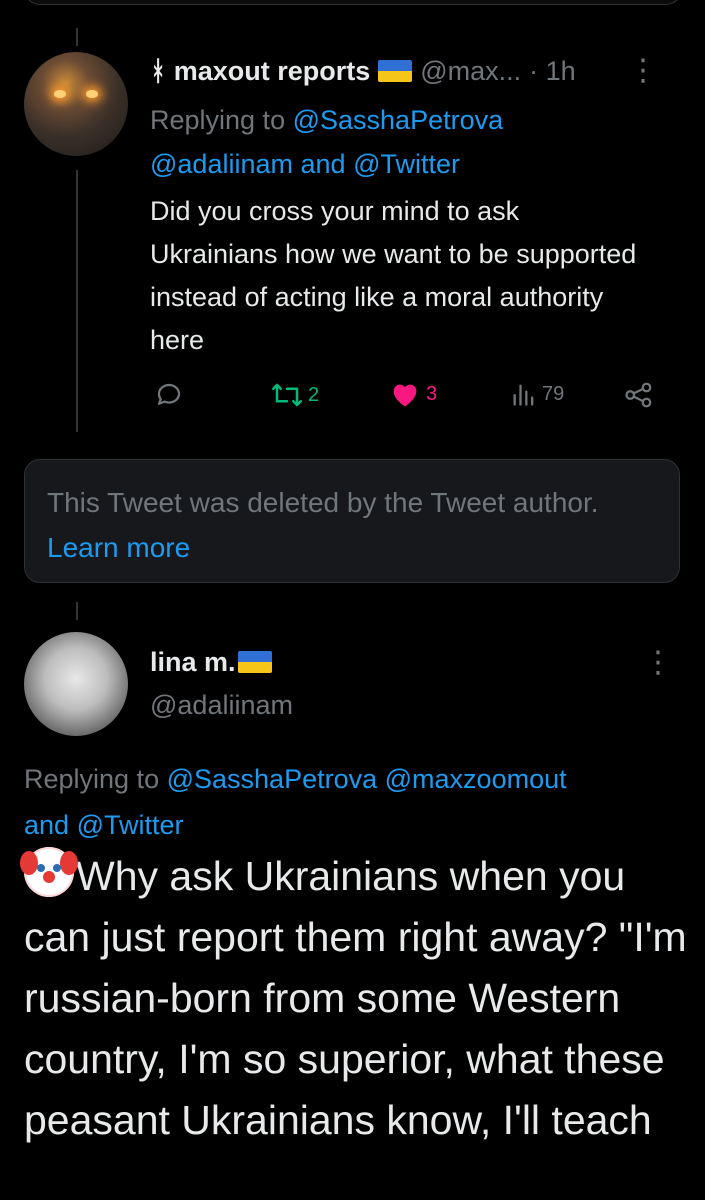 The image size is (705, 1200). Describe the element at coordinates (287, 395) in the screenshot. I see `retweet-icon` at that location.